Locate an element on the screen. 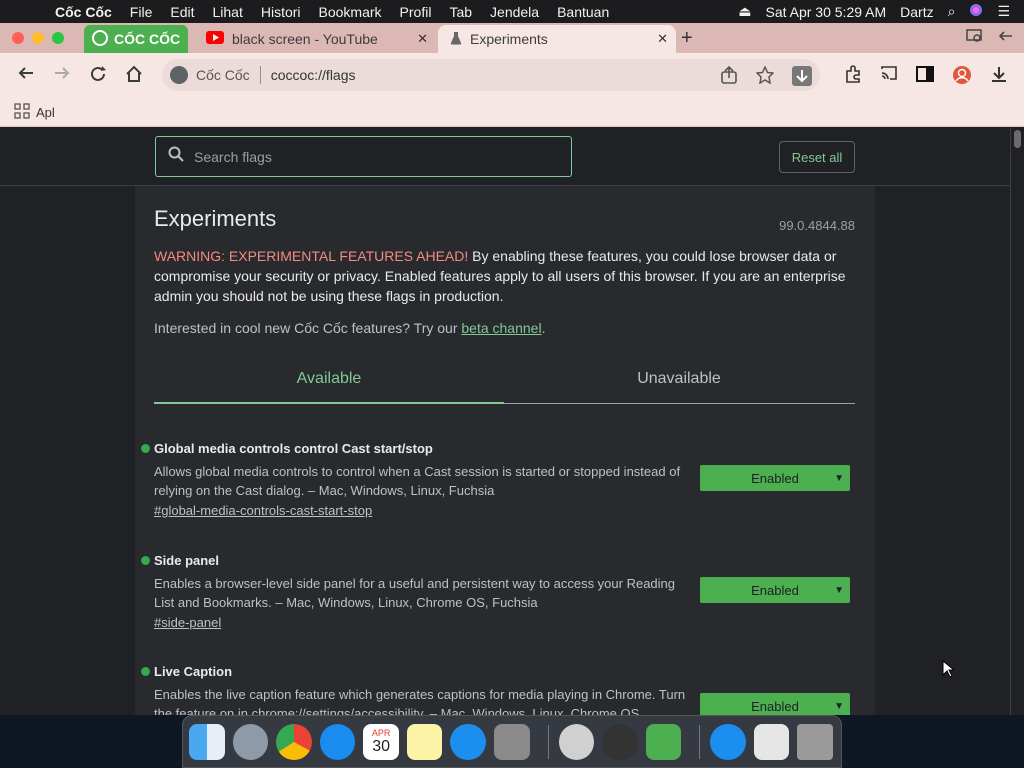  beta-channel-link: beta channel is located at coordinates (501, 328).